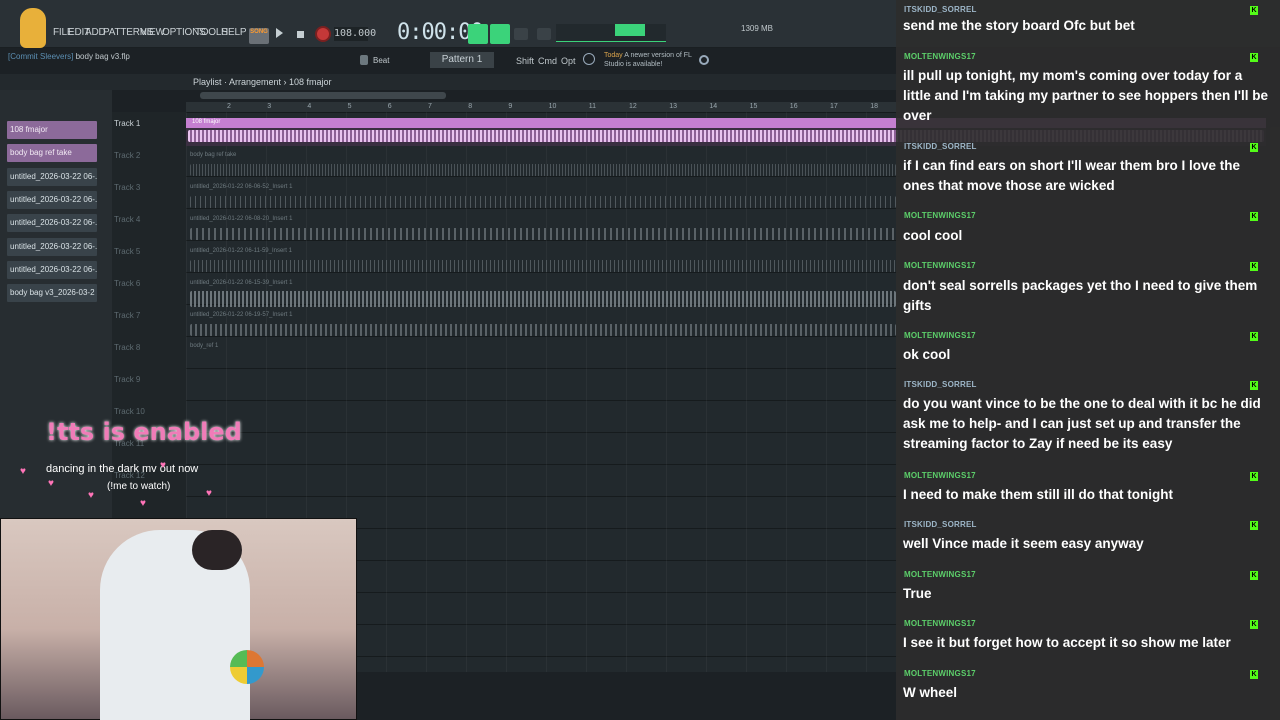  What do you see at coordinates (364, 60) in the screenshot?
I see `snap-icon` at bounding box center [364, 60].